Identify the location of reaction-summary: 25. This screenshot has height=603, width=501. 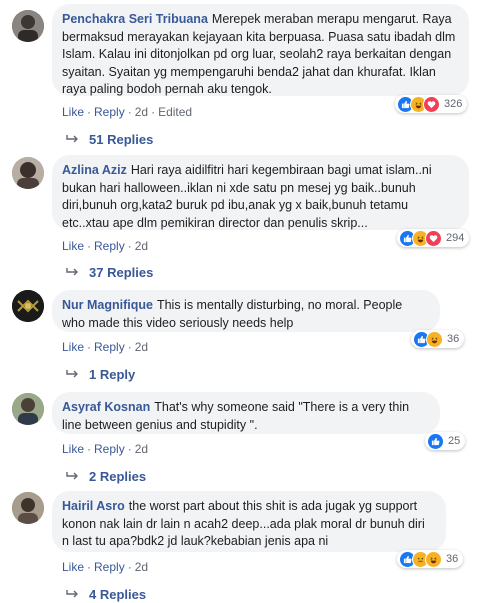
(445, 441).